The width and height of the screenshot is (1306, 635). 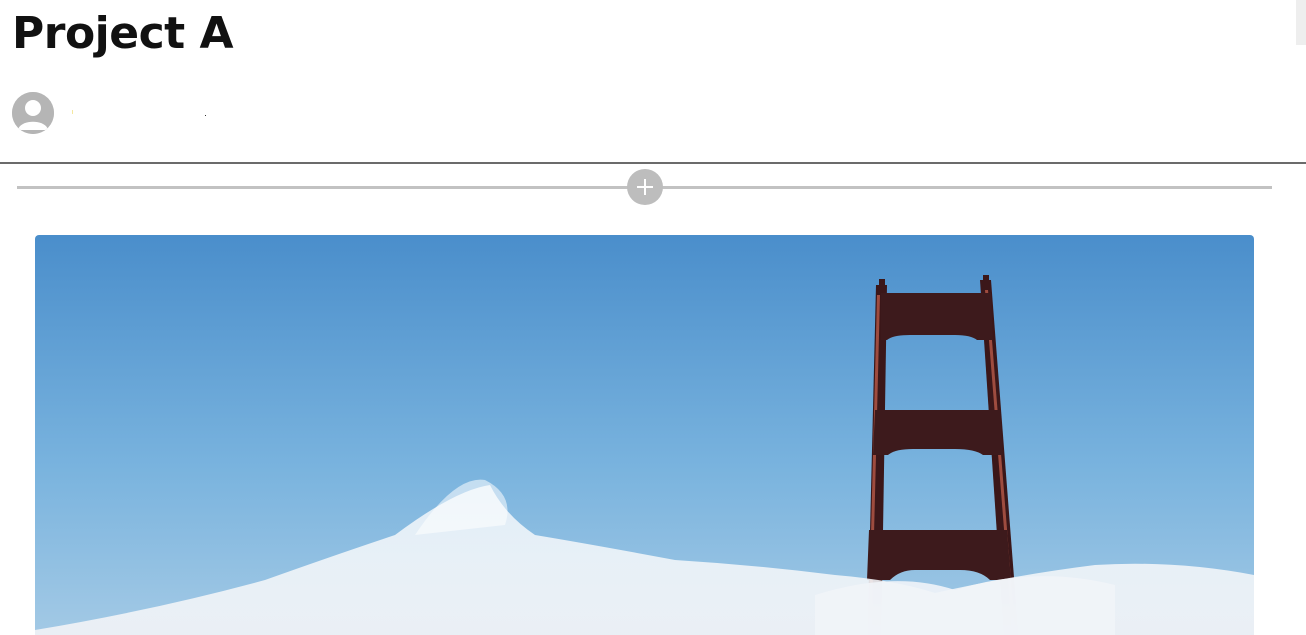 I want to click on page-title: Project A, so click(x=123, y=33).